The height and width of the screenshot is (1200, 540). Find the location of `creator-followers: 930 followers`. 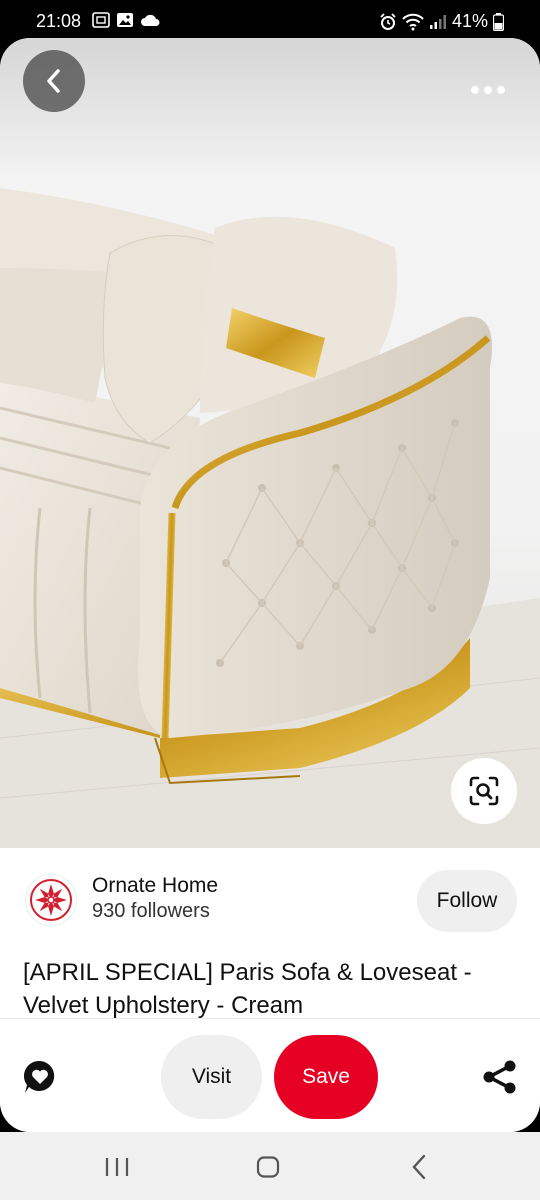

creator-followers: 930 followers is located at coordinates (151, 911).